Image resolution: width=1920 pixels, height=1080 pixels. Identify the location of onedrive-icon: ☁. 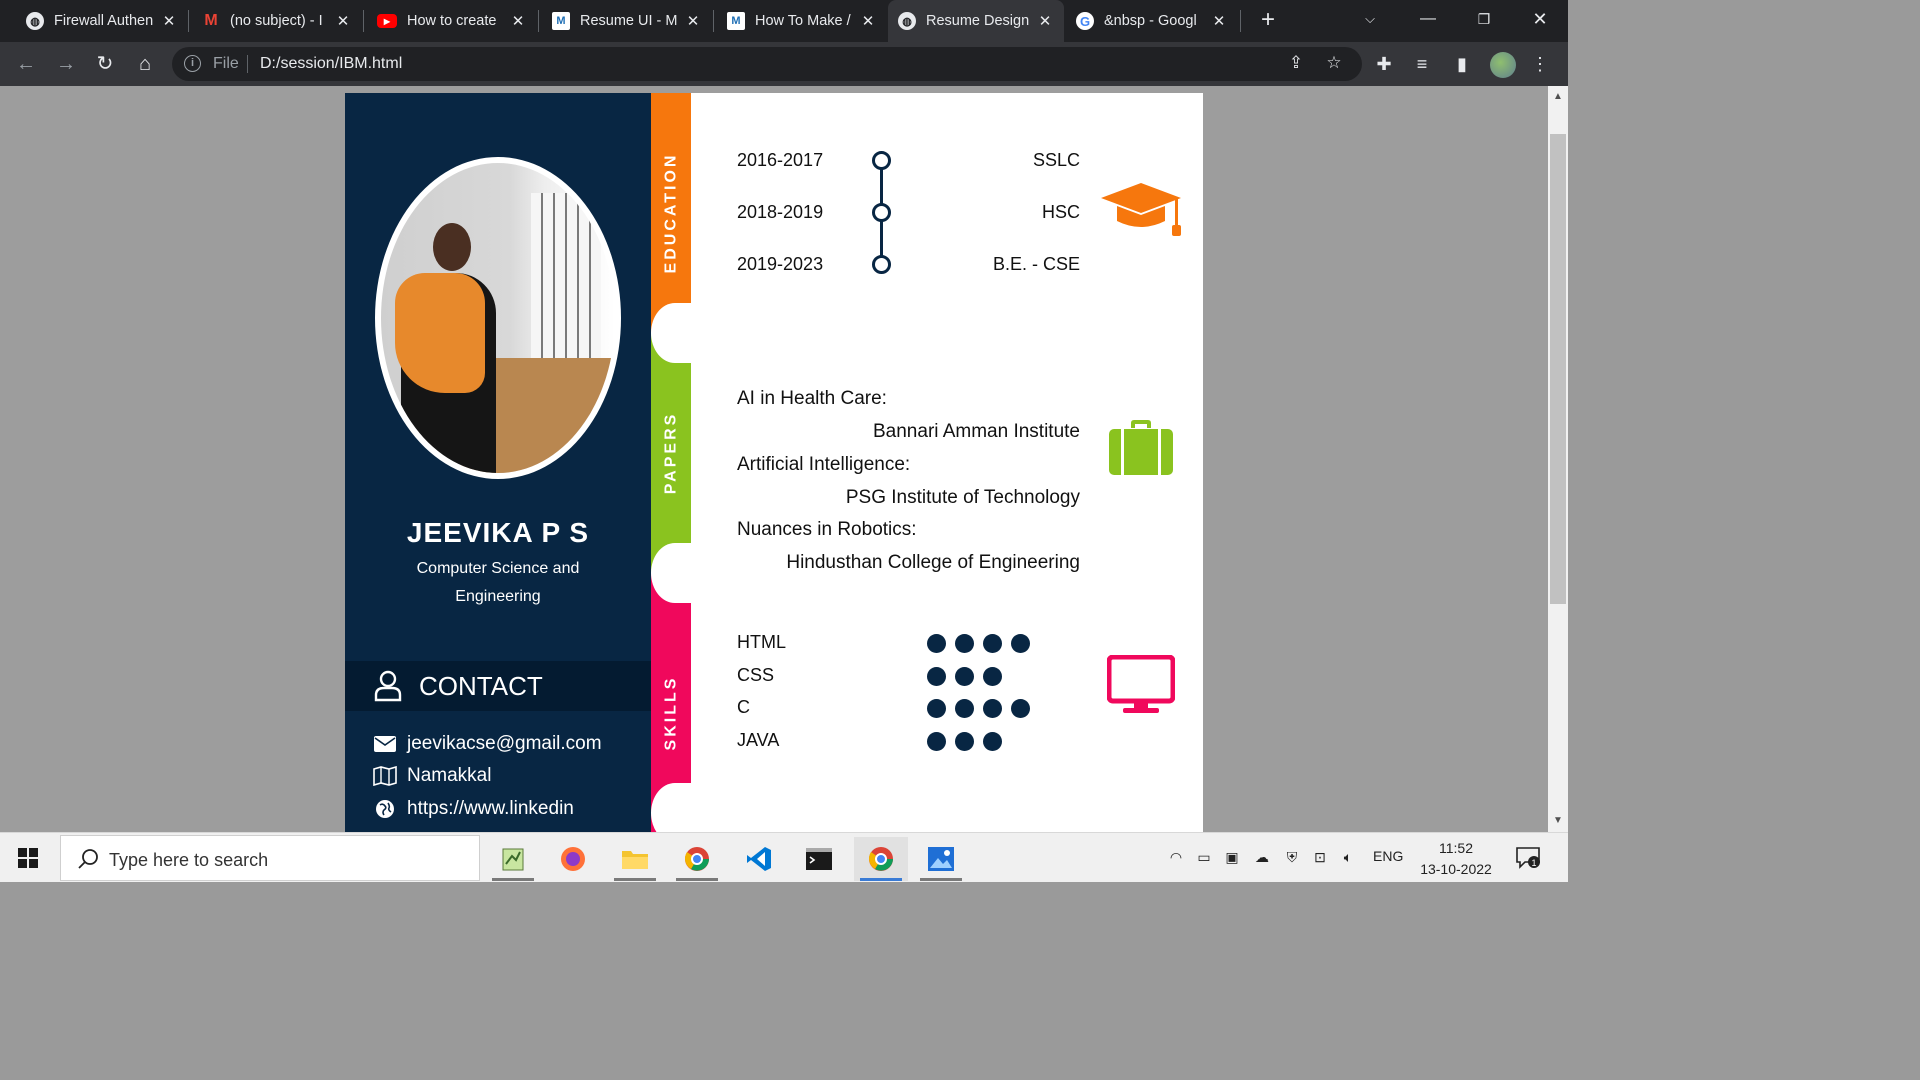
(1262, 858).